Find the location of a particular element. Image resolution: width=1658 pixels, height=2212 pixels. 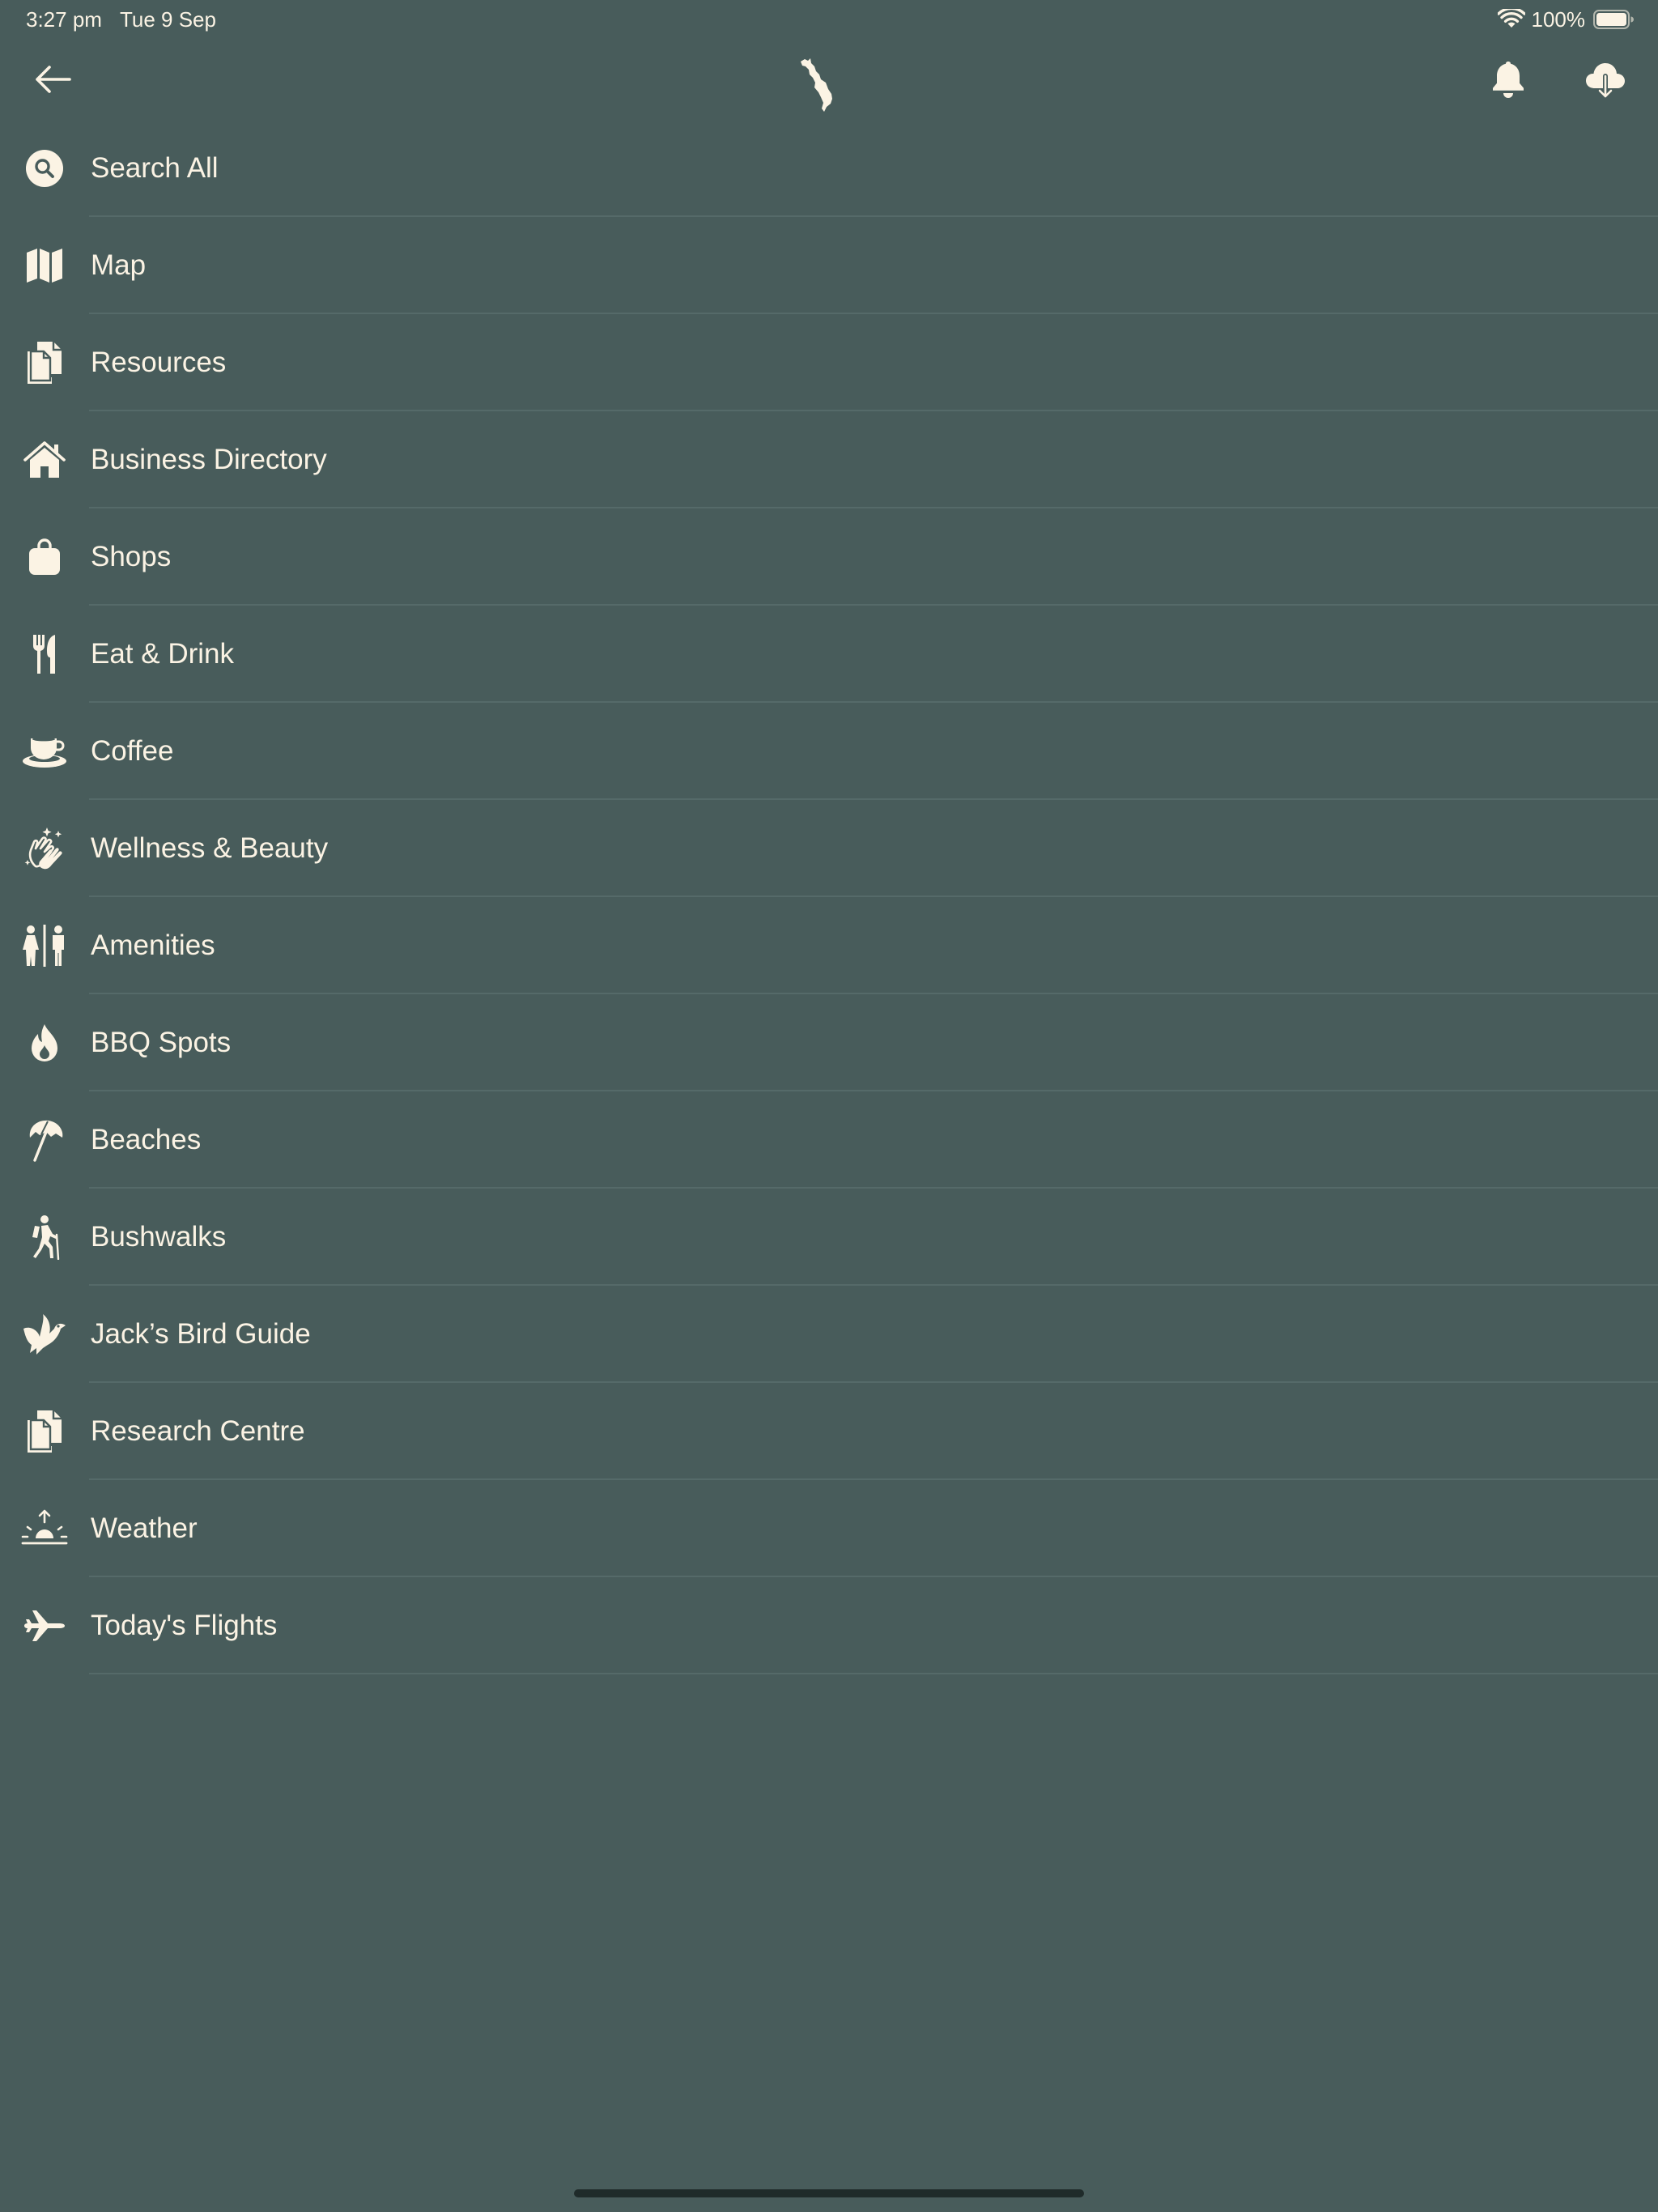

nav-bar is located at coordinates (829, 79).